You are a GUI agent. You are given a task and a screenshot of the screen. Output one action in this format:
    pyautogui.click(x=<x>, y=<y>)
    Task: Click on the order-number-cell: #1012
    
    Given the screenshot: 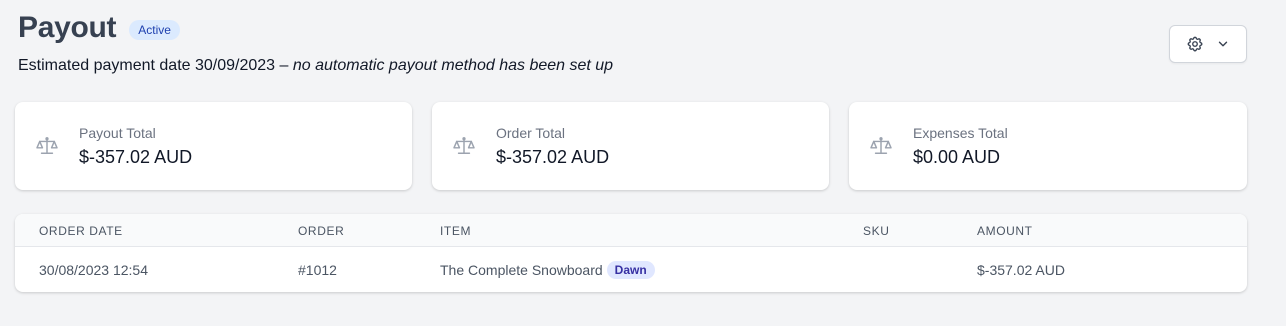 What is the action you would take?
    pyautogui.click(x=317, y=270)
    